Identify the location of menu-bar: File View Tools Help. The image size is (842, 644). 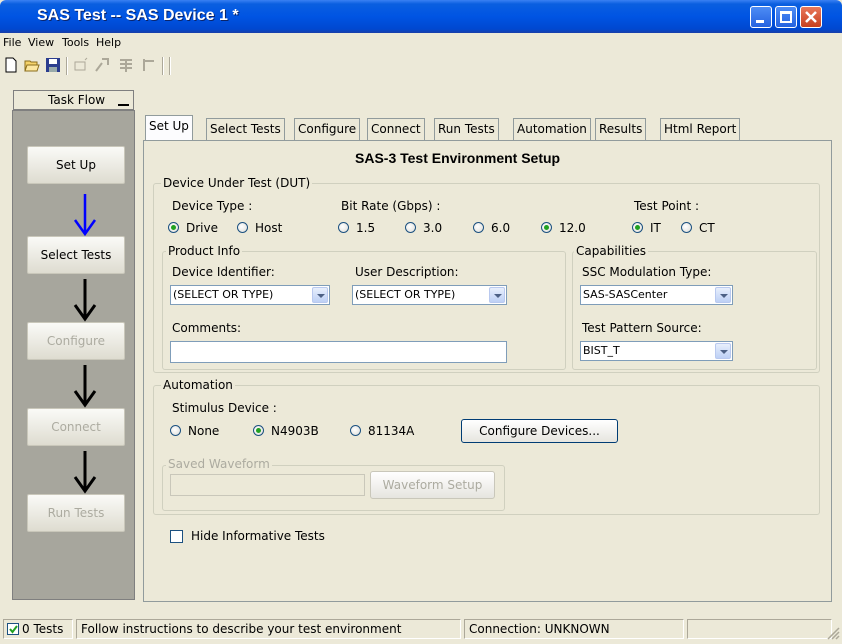
(421, 42).